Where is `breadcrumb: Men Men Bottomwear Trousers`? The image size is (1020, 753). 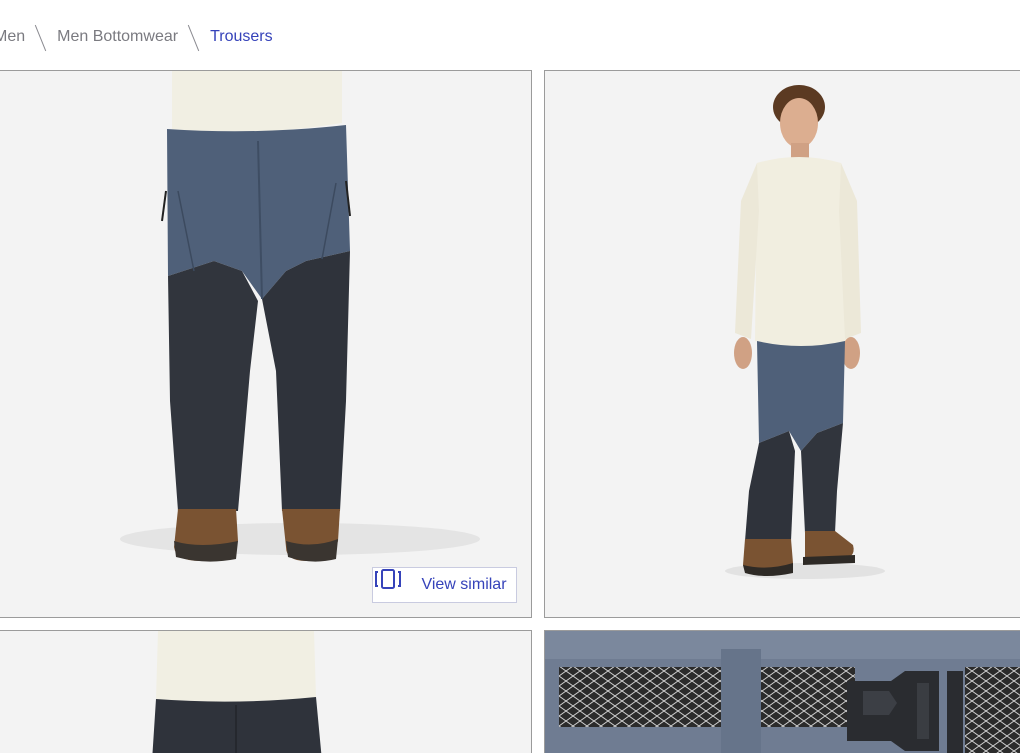
breadcrumb: Men Men Bottomwear Trousers is located at coordinates (136, 37).